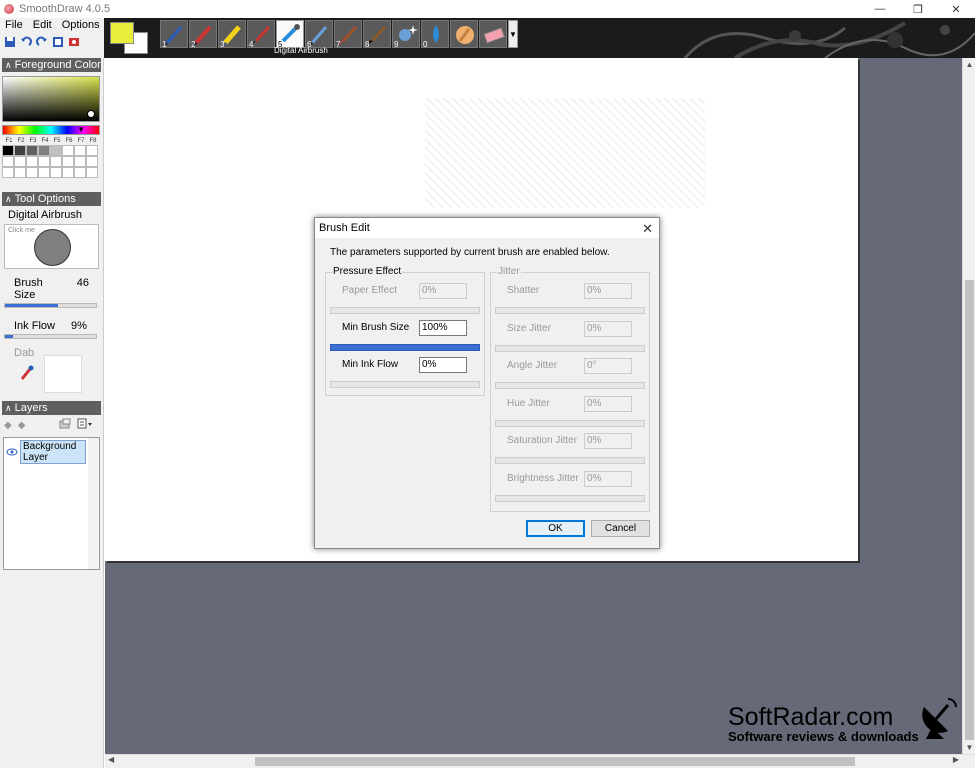 Image resolution: width=975 pixels, height=768 pixels. Describe the element at coordinates (174, 34) in the screenshot. I see `tool-button-1: 1` at that location.